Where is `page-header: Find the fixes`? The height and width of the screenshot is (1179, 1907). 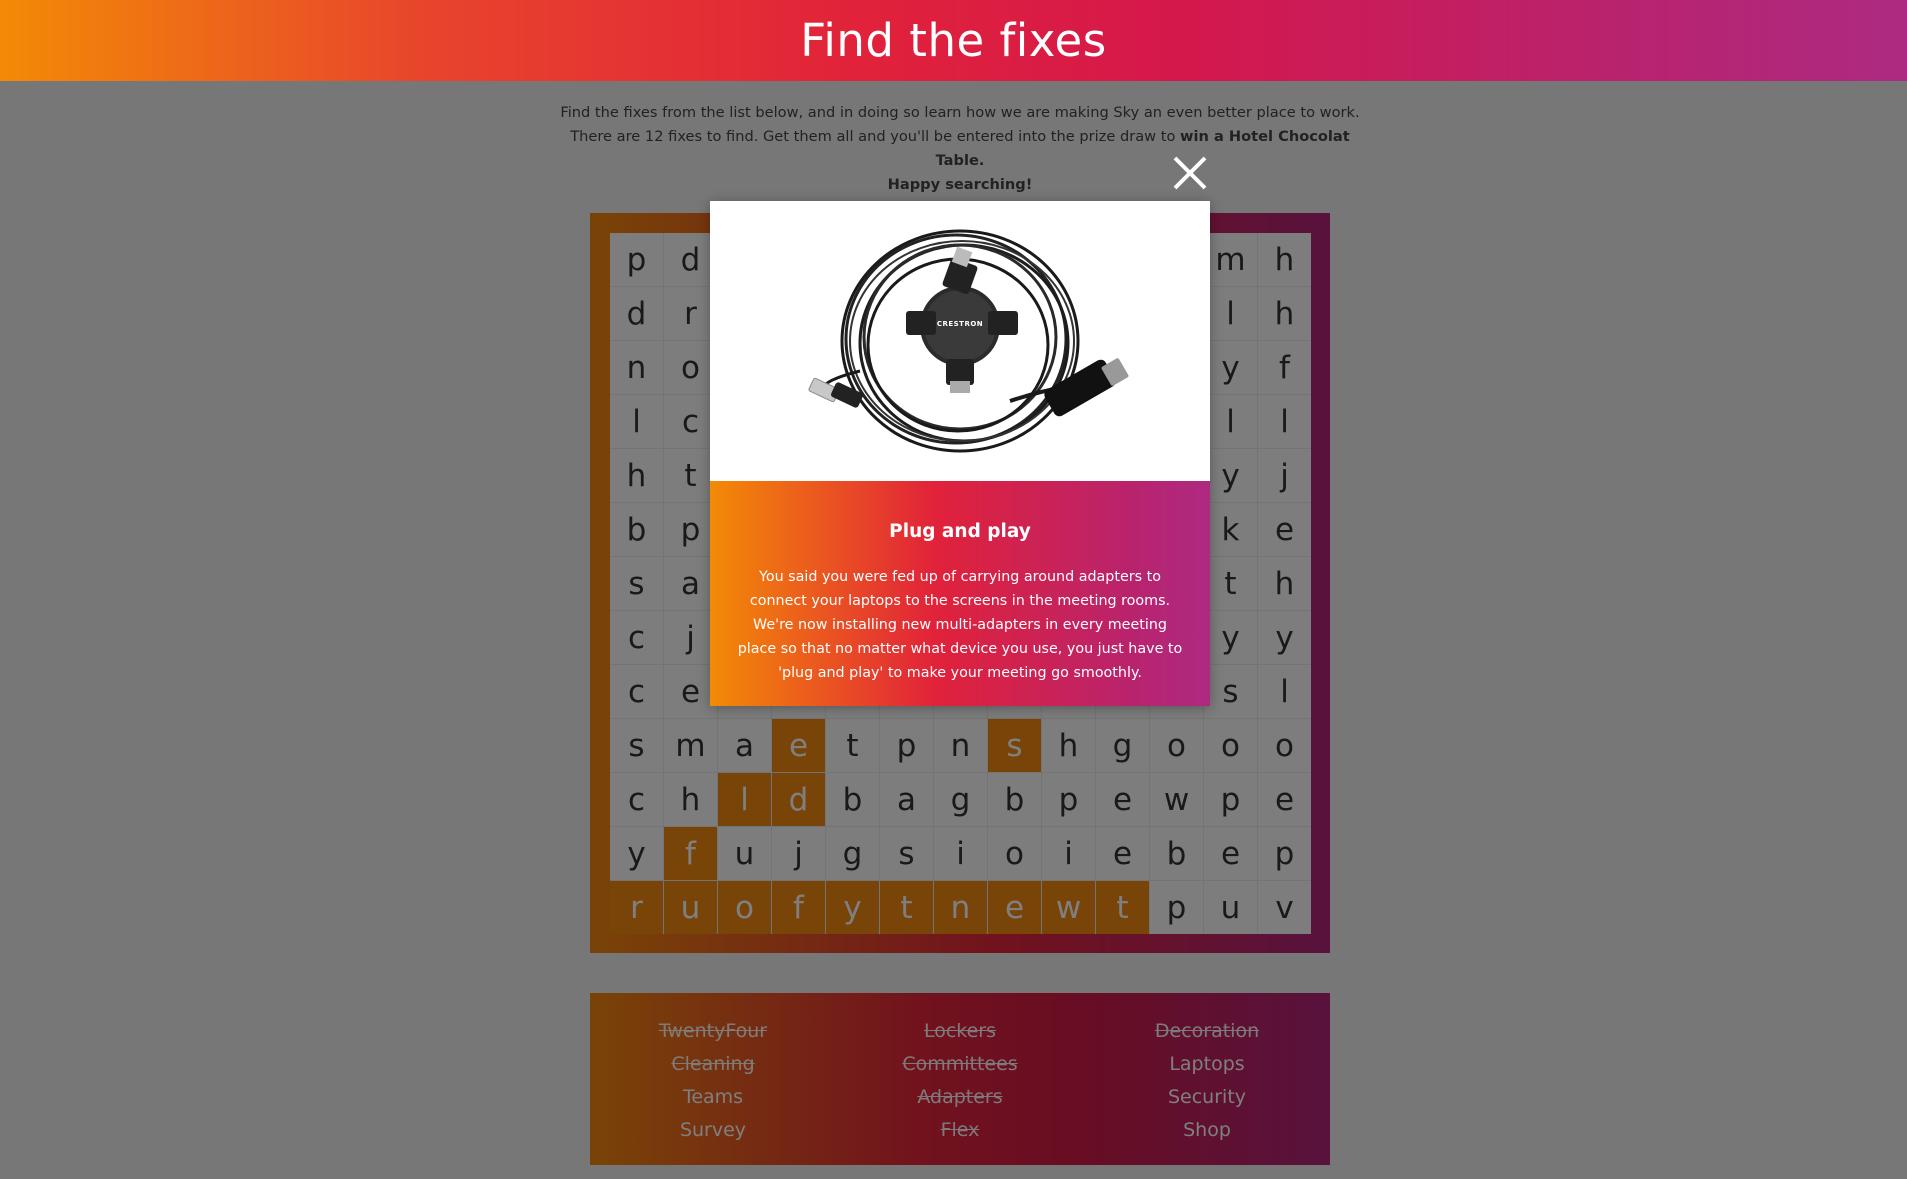
page-header: Find the fixes is located at coordinates (953, 40).